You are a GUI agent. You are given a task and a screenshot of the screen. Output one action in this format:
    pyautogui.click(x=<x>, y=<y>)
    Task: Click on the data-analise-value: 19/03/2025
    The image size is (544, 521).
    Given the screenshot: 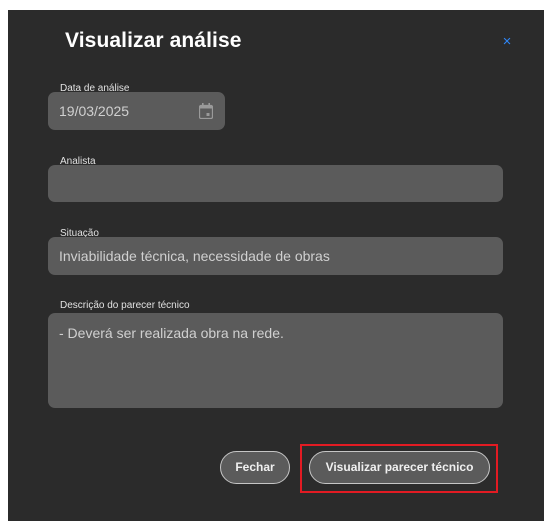 What is the action you would take?
    pyautogui.click(x=94, y=111)
    